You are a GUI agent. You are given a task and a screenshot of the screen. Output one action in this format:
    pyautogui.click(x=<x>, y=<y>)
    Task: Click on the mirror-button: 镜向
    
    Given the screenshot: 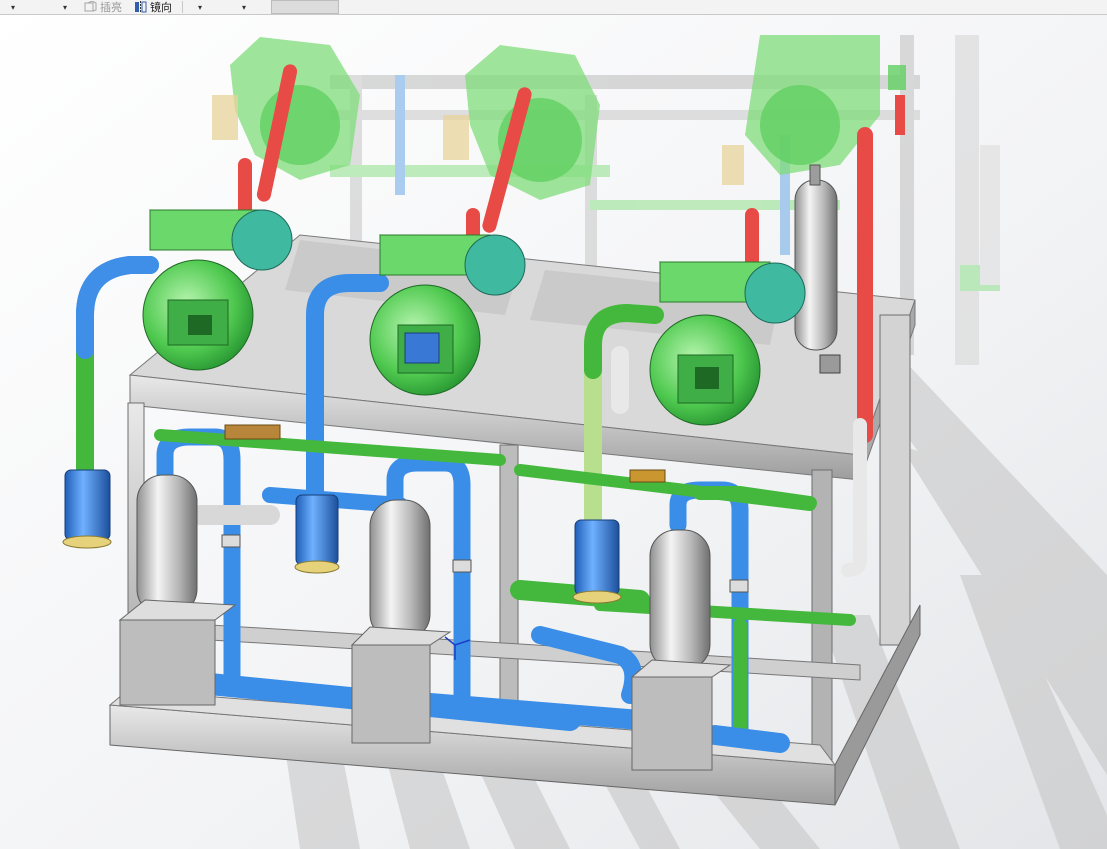 What is the action you would take?
    pyautogui.click(x=153, y=7)
    